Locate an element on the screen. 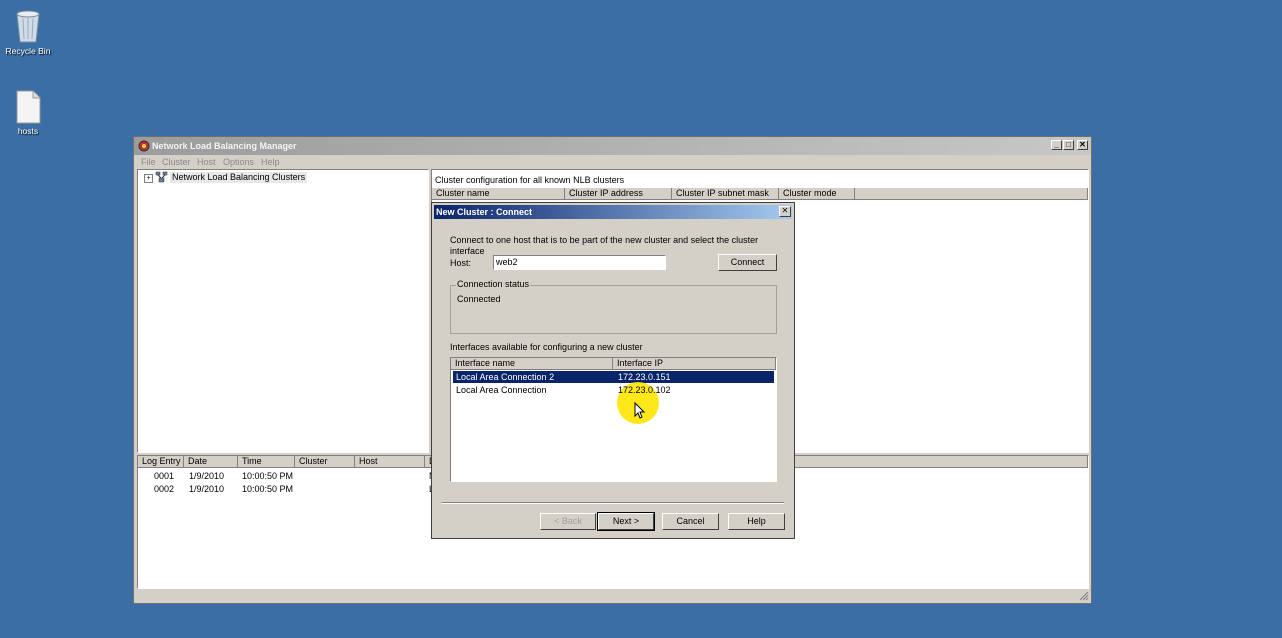 The image size is (1282, 638). interface-ip: 172.23.0.151 is located at coordinates (644, 377).